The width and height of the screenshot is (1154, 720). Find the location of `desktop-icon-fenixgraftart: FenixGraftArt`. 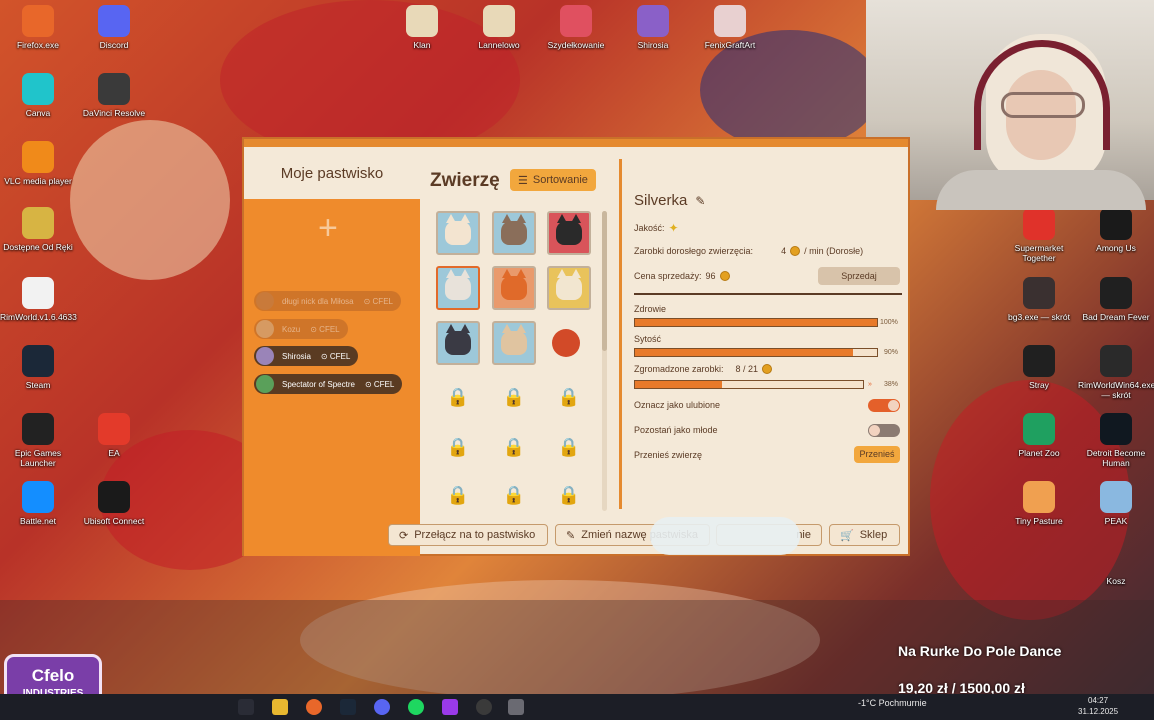

desktop-icon-fenixgraftart: FenixGraftArt is located at coordinates (730, 27).